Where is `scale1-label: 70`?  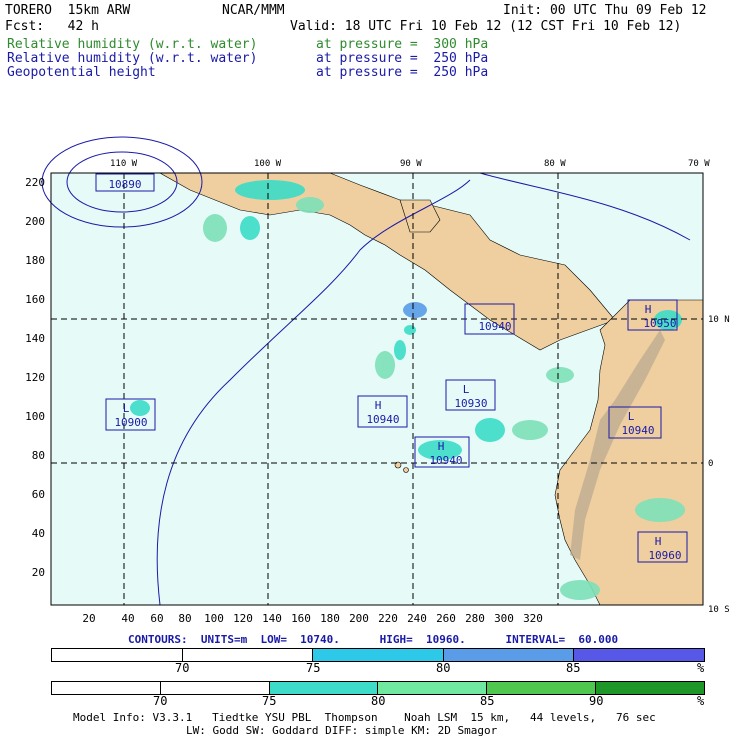 scale1-label: 70 is located at coordinates (182, 668).